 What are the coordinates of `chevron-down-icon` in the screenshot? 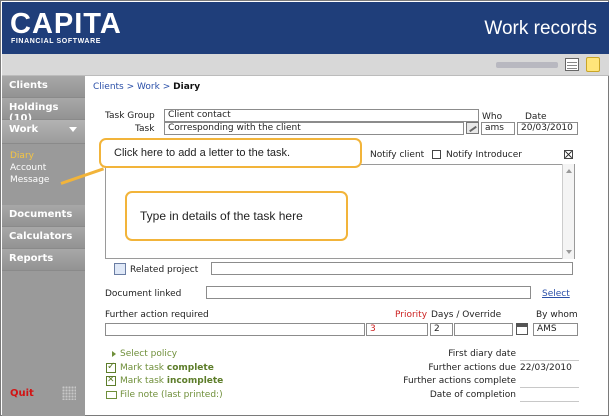 It's located at (73, 129).